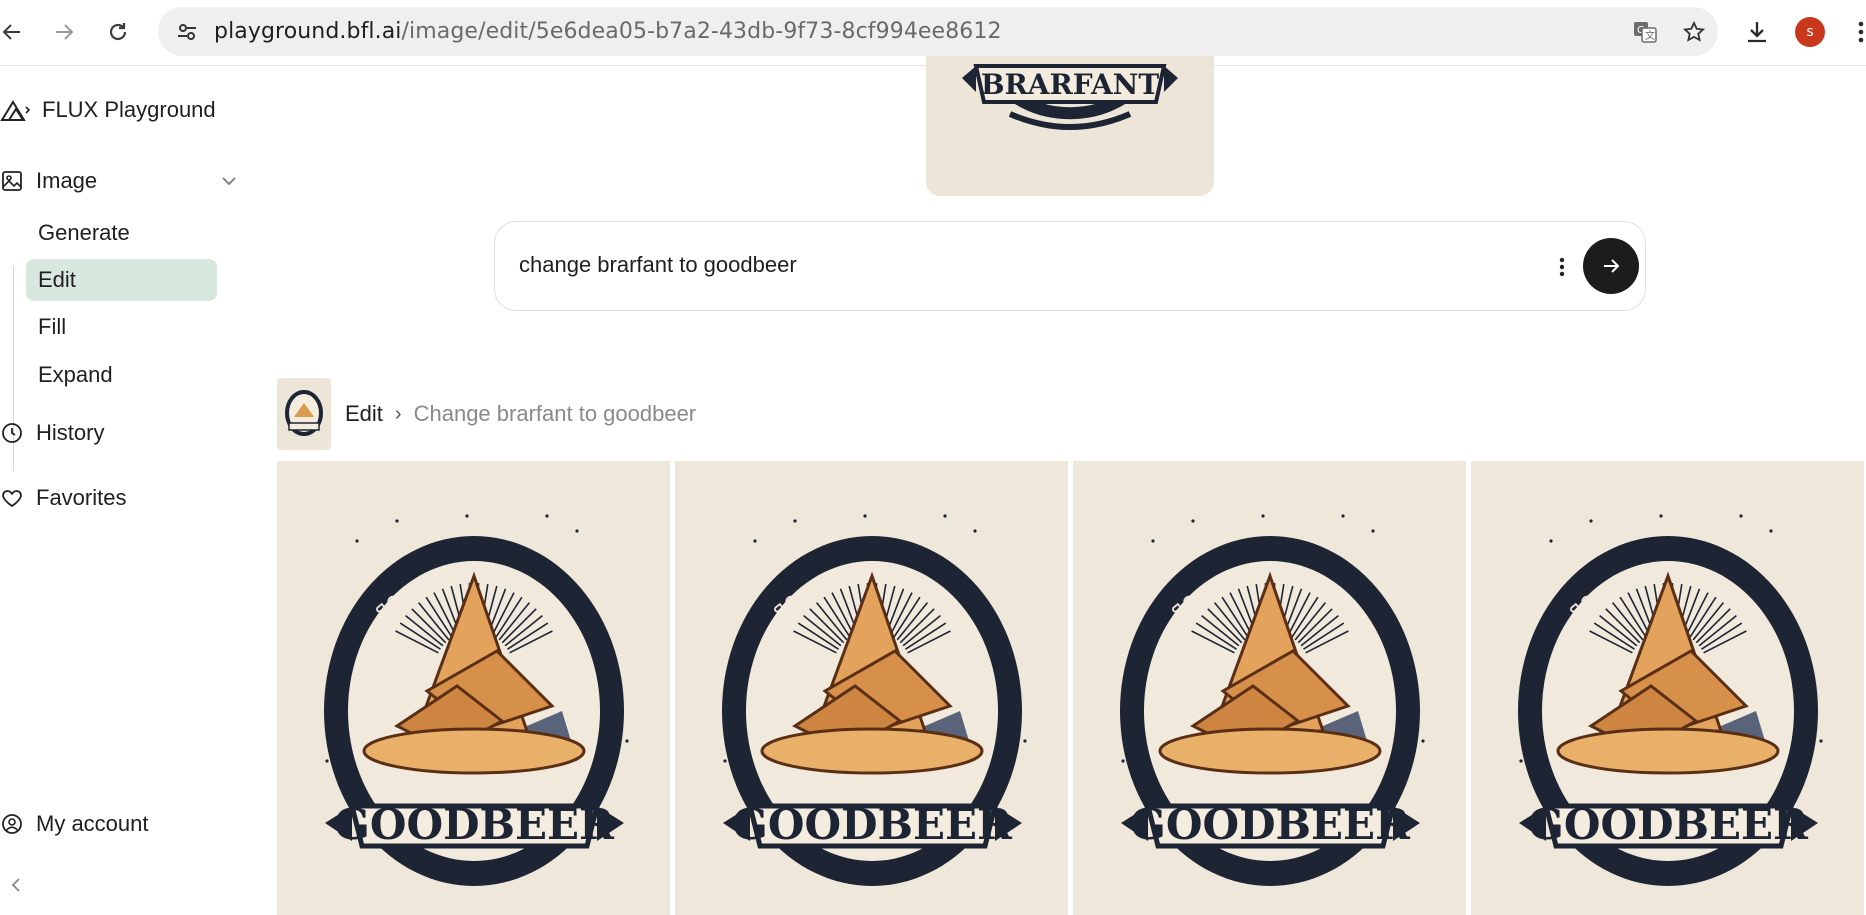 This screenshot has height=915, width=1866. Describe the element at coordinates (658, 265) in the screenshot. I see `prompt-input: change brarfant to goodbeer` at that location.